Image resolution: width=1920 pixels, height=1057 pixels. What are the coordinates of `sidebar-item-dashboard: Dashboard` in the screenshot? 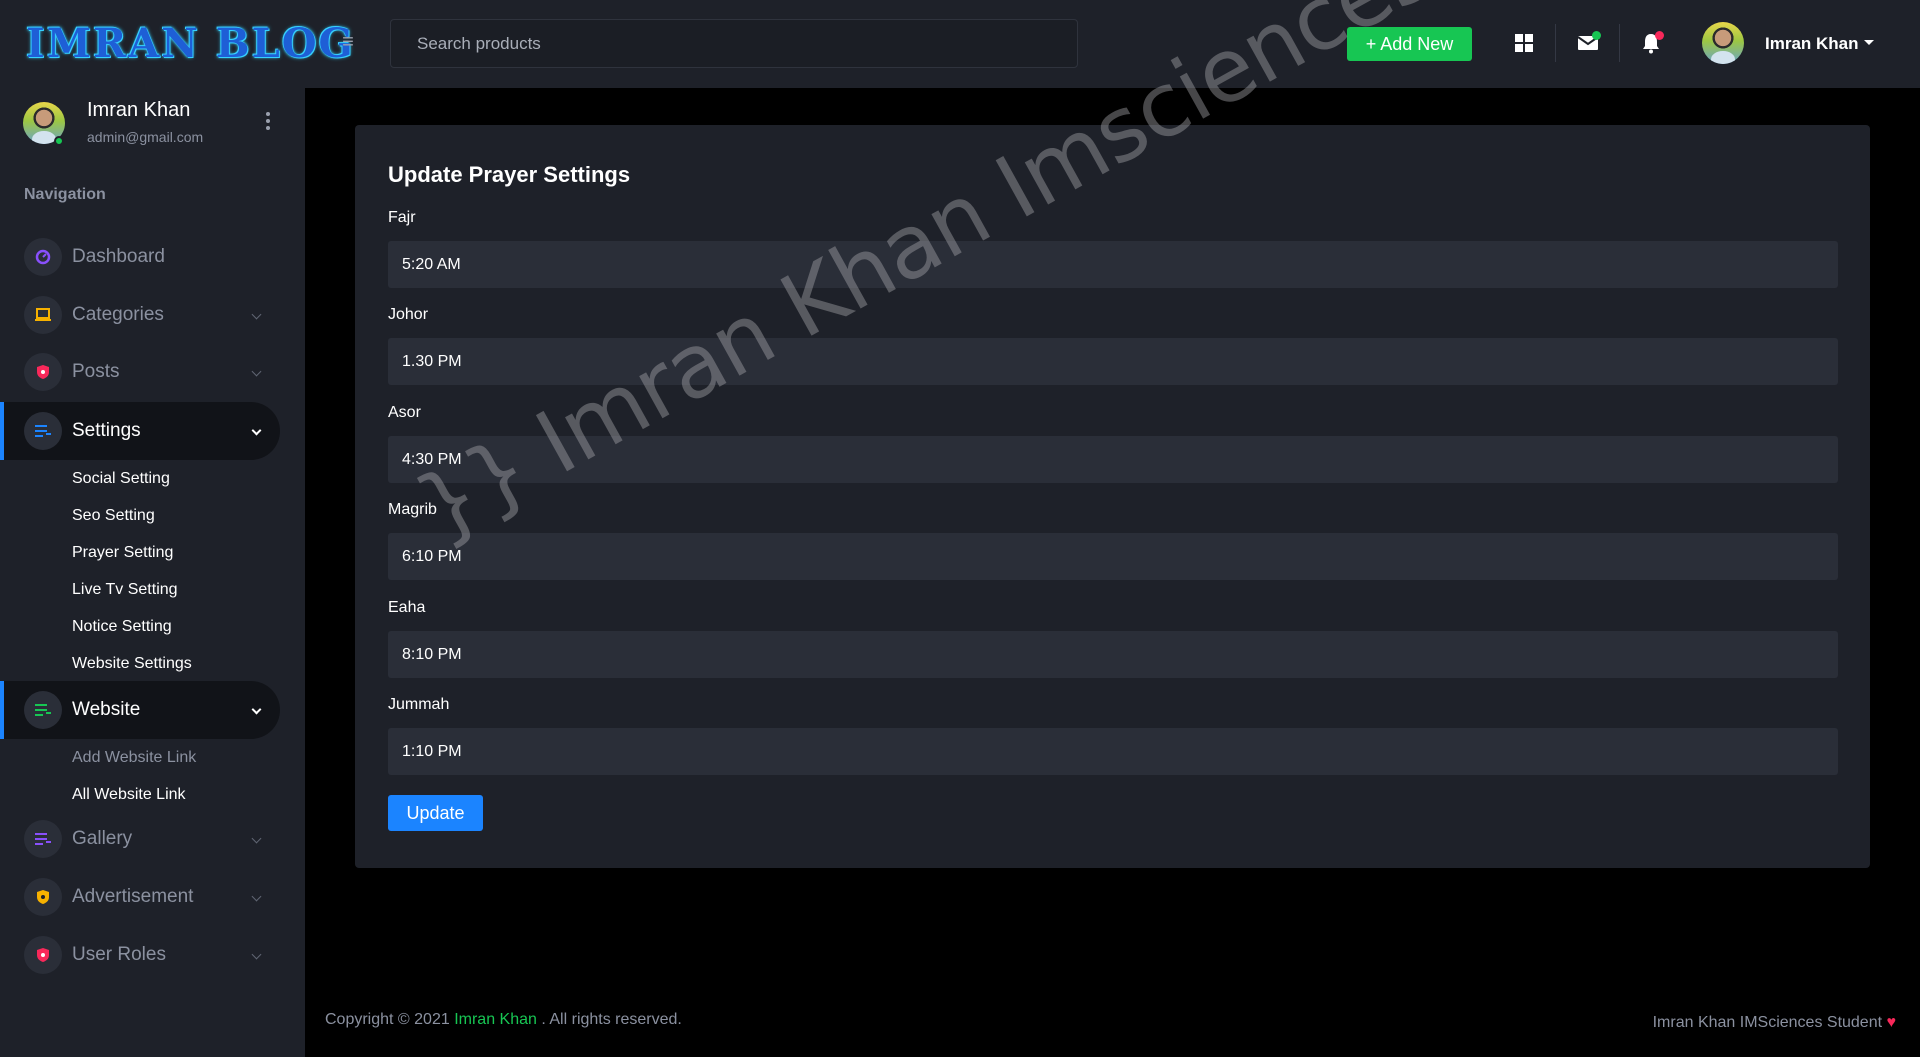 It's located at (140, 257).